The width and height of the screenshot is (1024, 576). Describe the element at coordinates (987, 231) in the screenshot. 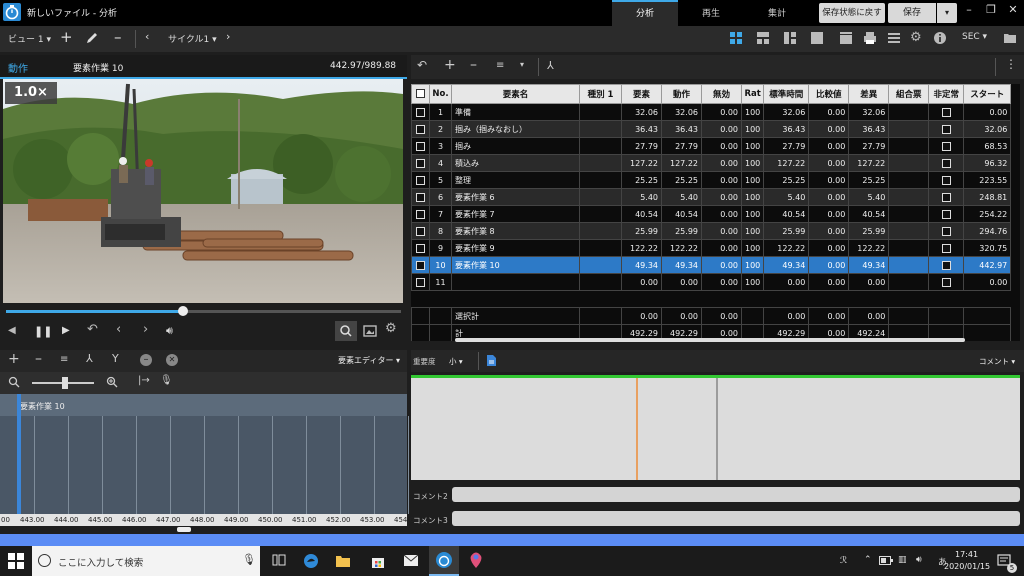

I see `start-cell: 294.76` at that location.